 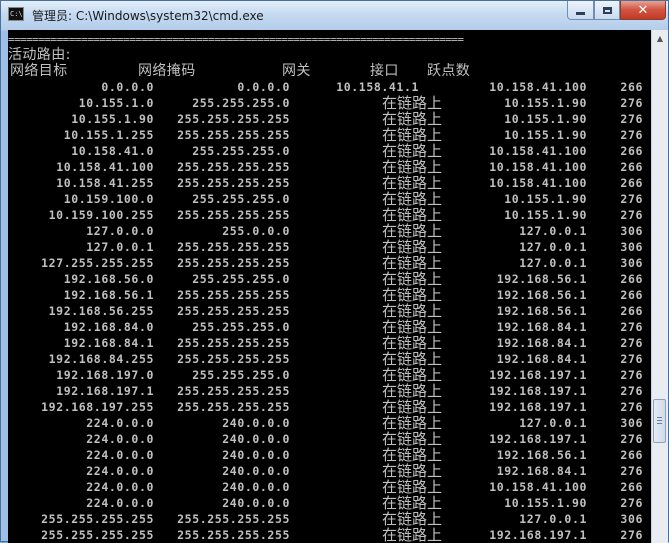 What do you see at coordinates (538, 487) in the screenshot?
I see `route-interface: 10.158.41.100` at bounding box center [538, 487].